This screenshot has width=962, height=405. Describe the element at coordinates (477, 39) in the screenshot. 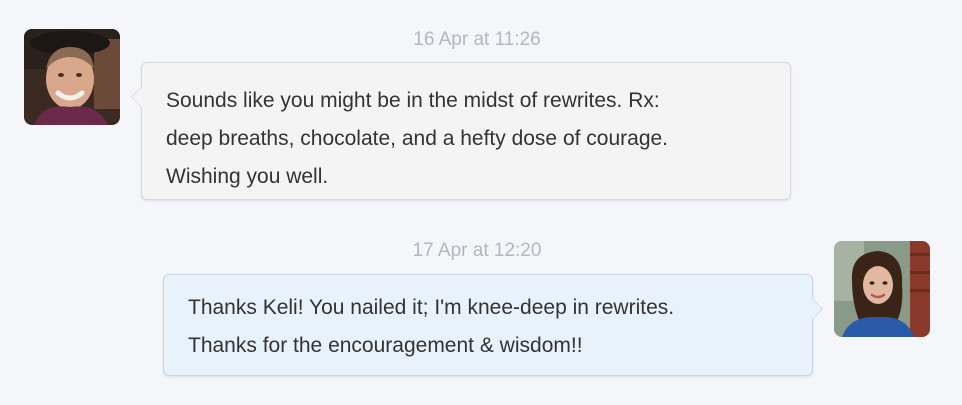

I see `message-timestamp: 16 Apr at 11:26` at that location.